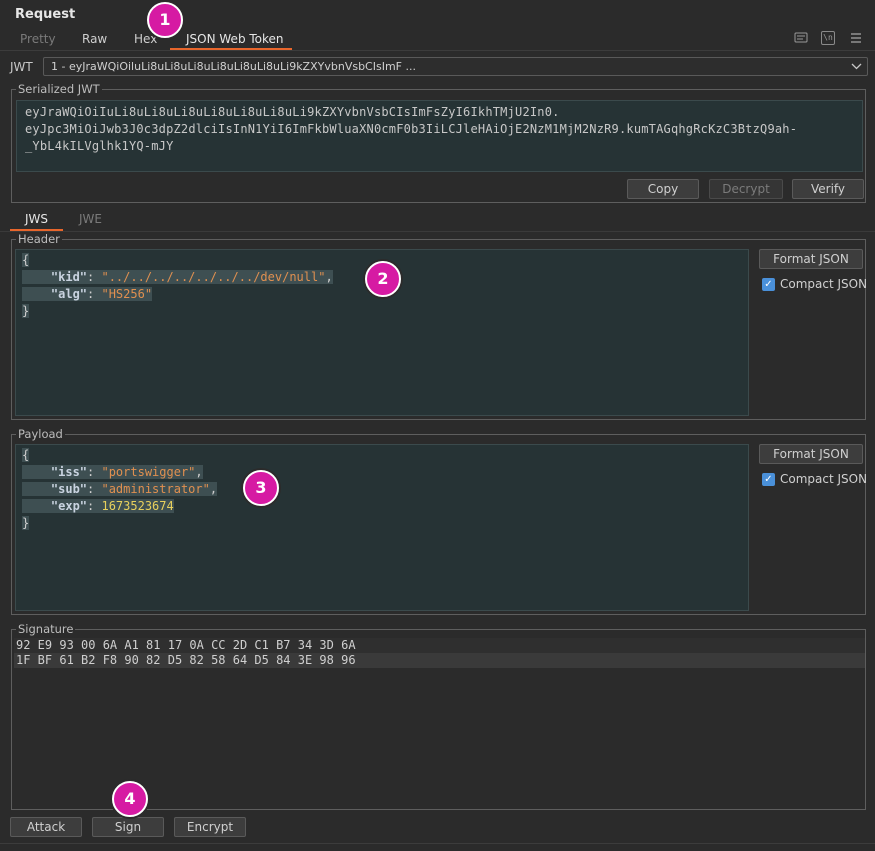 Image resolution: width=875 pixels, height=851 pixels. Describe the element at coordinates (90, 219) in the screenshot. I see `tab-jwe: JWE` at that location.